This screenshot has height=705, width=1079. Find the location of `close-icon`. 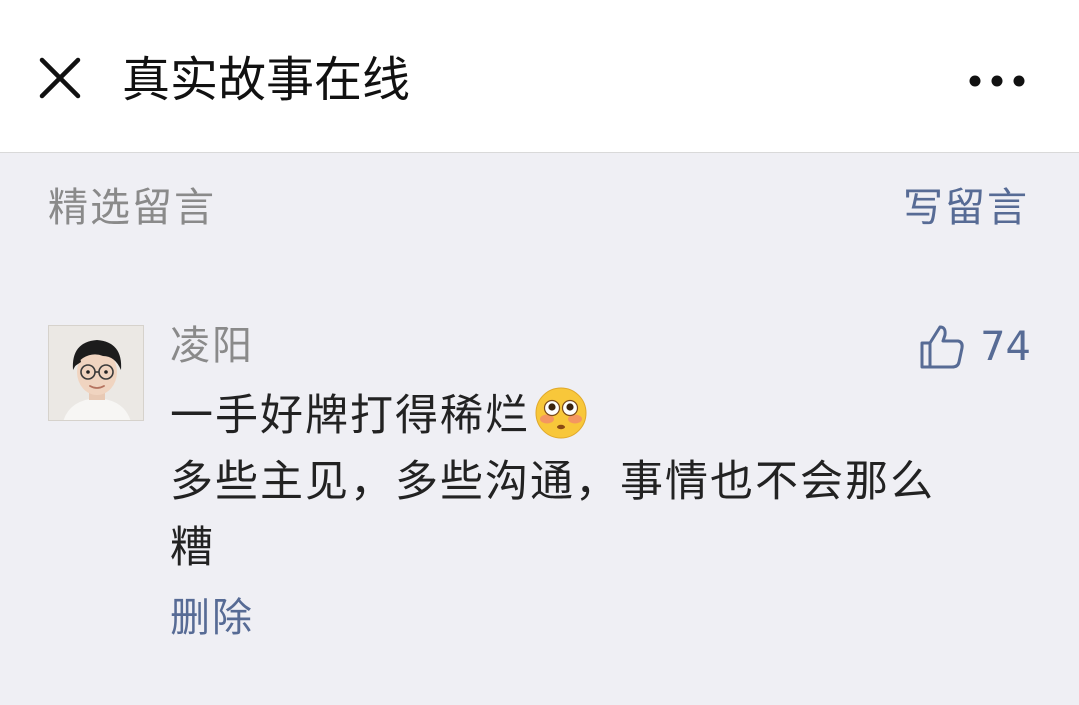

close-icon is located at coordinates (60, 78).